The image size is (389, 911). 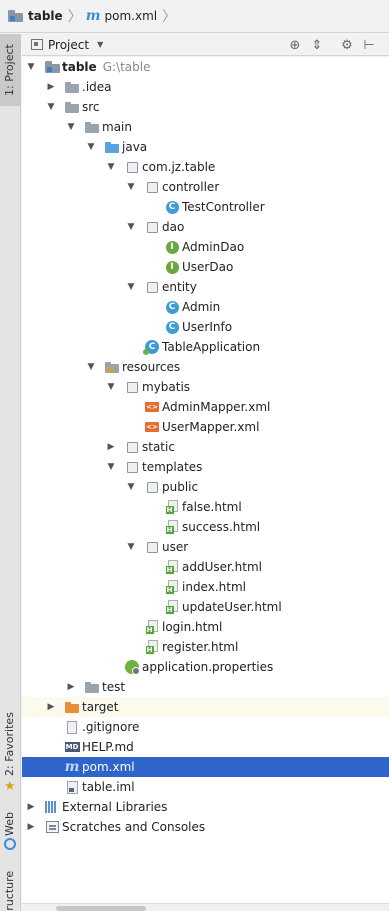 I want to click on tree-row-public: ▼ public, so click(x=205, y=487).